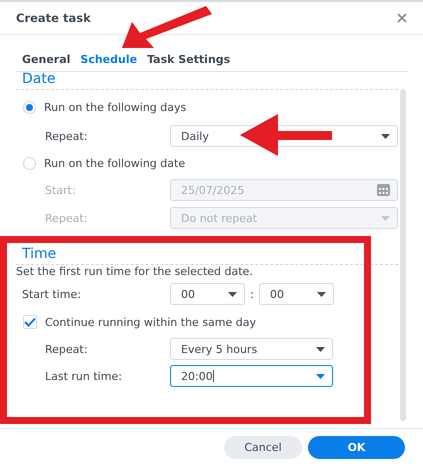 This screenshot has width=423, height=467. I want to click on section-heading: Date, so click(207, 81).